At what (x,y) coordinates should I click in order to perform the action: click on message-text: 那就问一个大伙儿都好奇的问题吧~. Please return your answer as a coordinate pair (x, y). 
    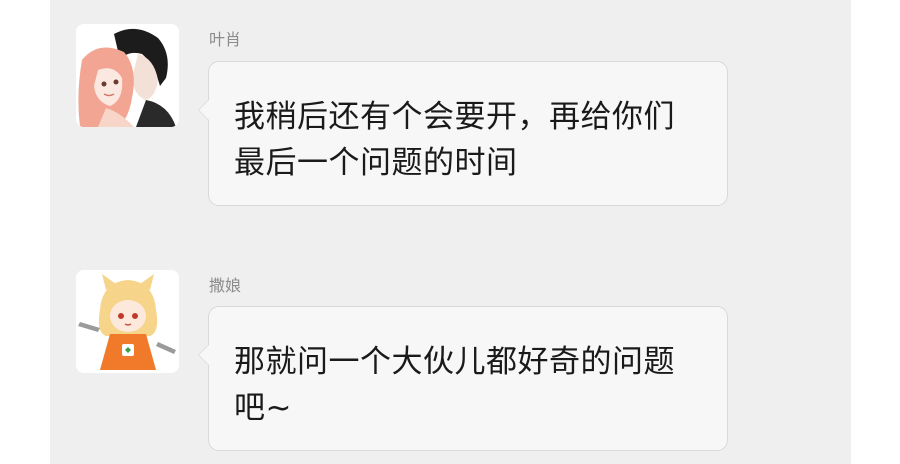
    Looking at the image, I should click on (454, 385).